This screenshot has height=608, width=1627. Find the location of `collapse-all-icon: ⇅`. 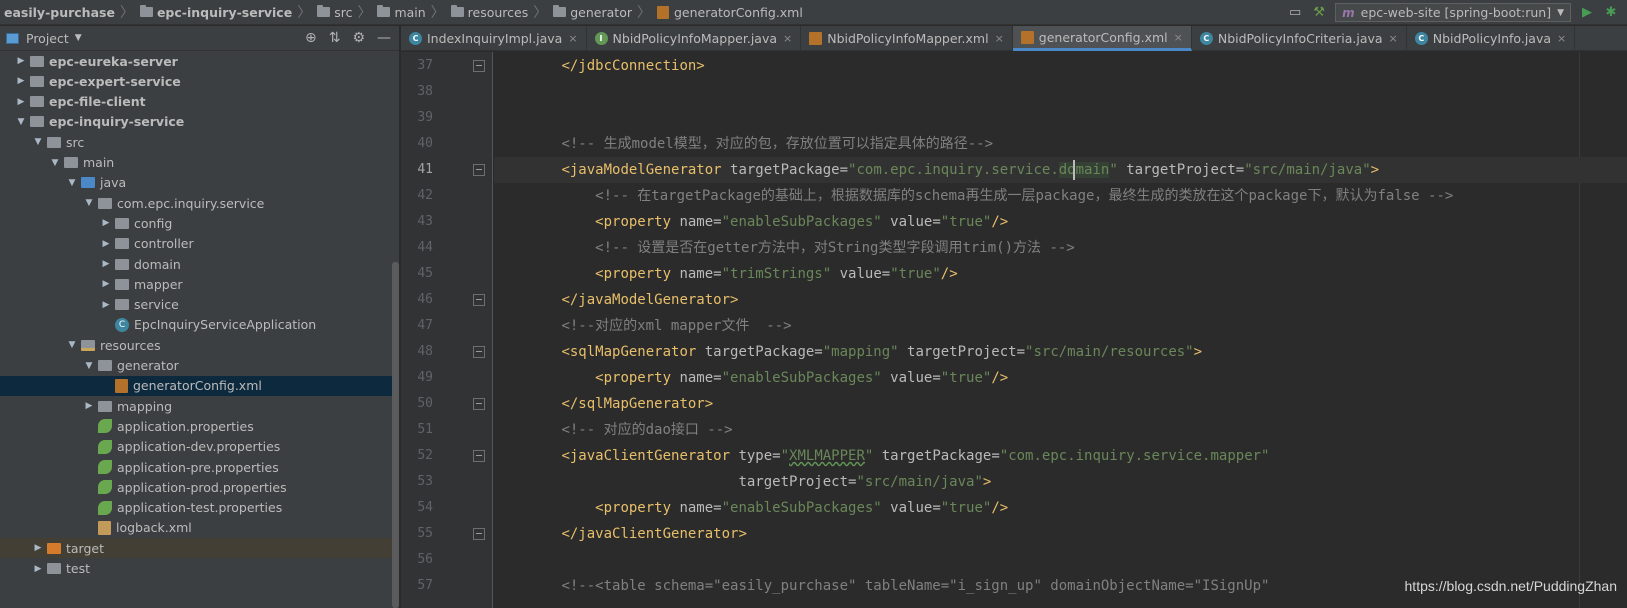

collapse-all-icon: ⇅ is located at coordinates (335, 38).